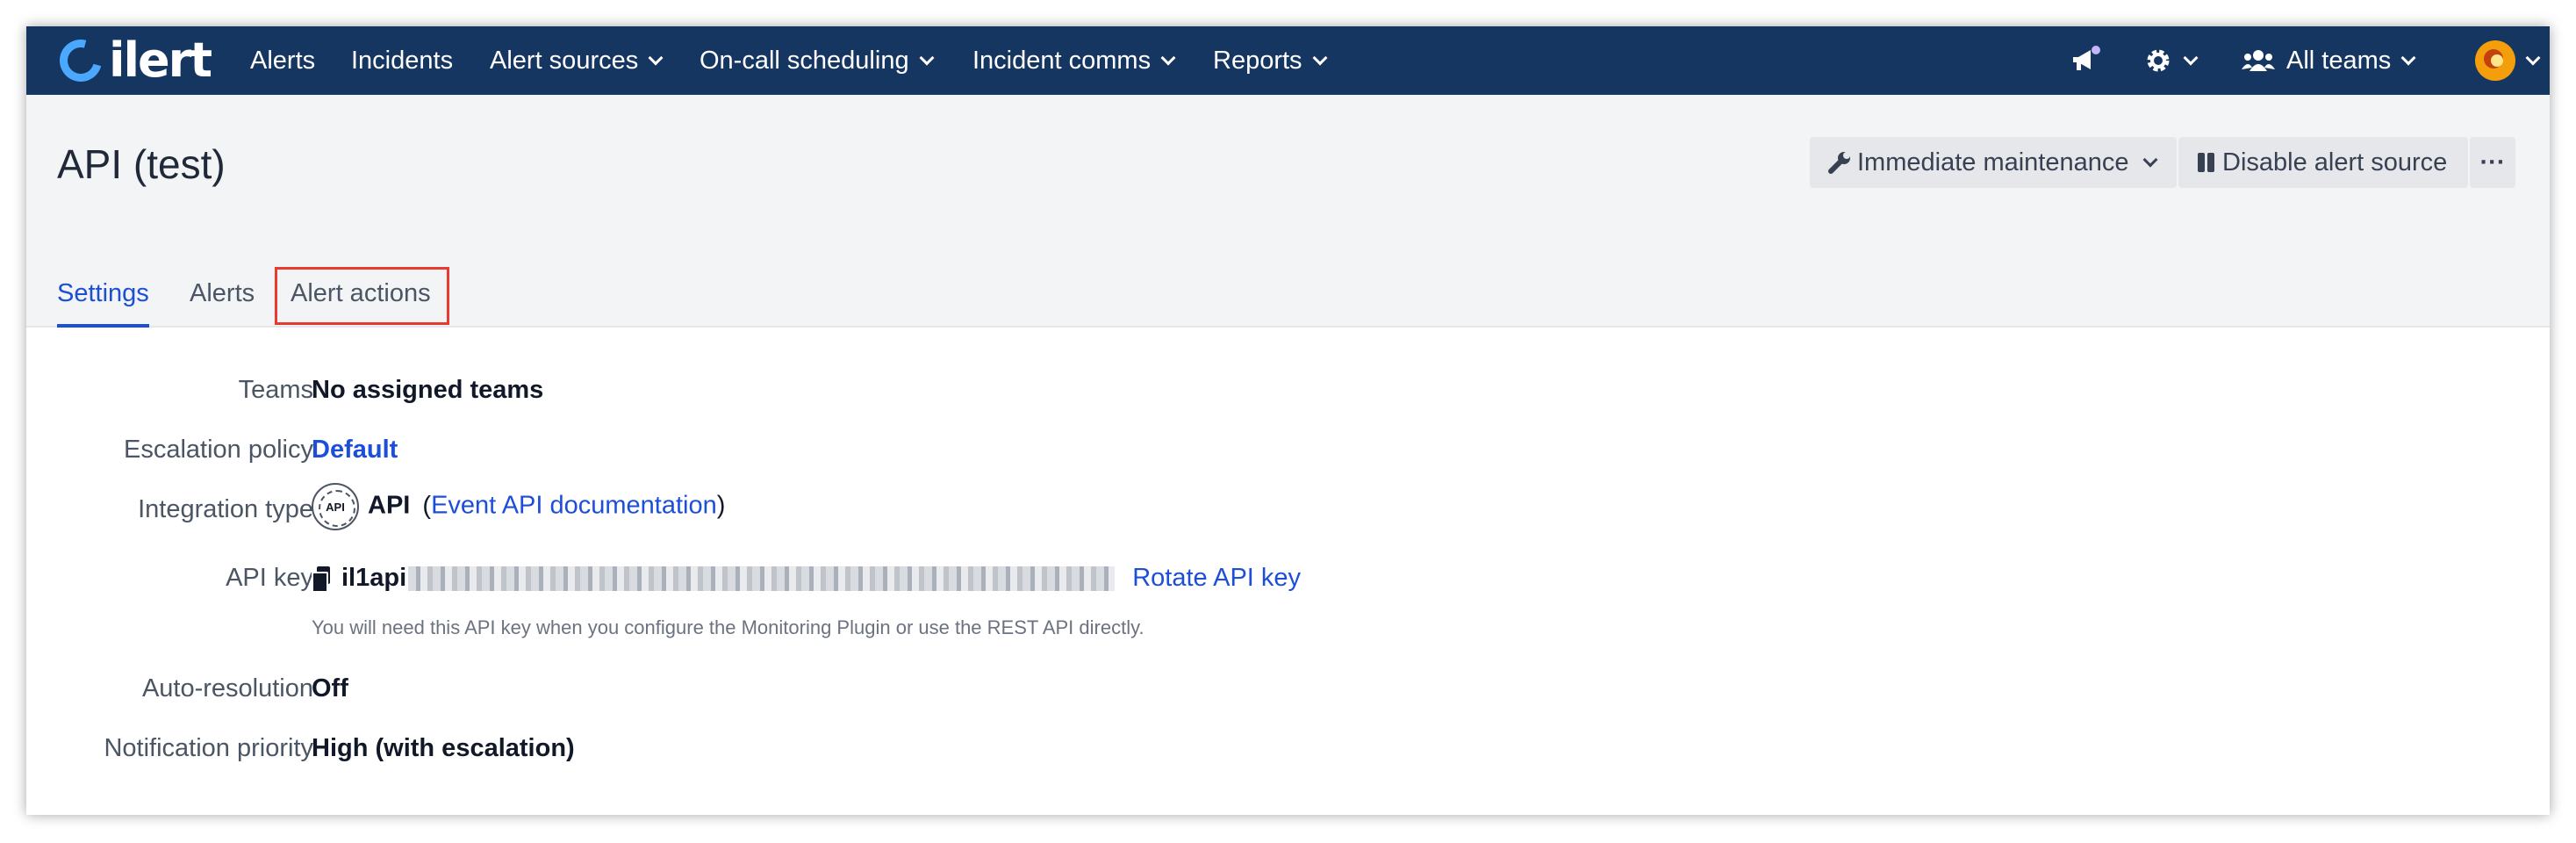 This screenshot has width=2576, height=843. I want to click on maintenance-label: Immediate maintenance, so click(1993, 163).